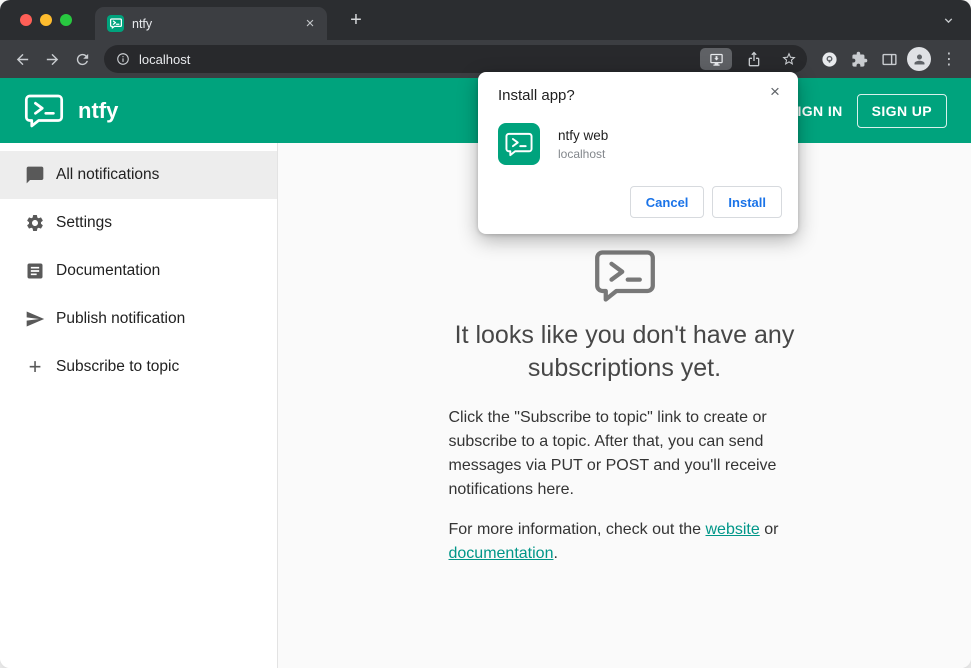 Image resolution: width=971 pixels, height=668 pixels. I want to click on ntfy-app-icon, so click(519, 144).